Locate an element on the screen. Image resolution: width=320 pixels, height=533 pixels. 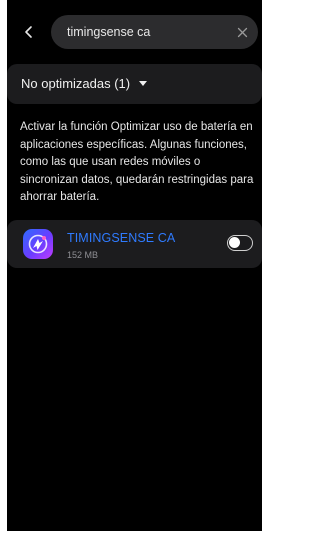
list-item: TIMINGSENSE CA 152 MB is located at coordinates (134, 244).